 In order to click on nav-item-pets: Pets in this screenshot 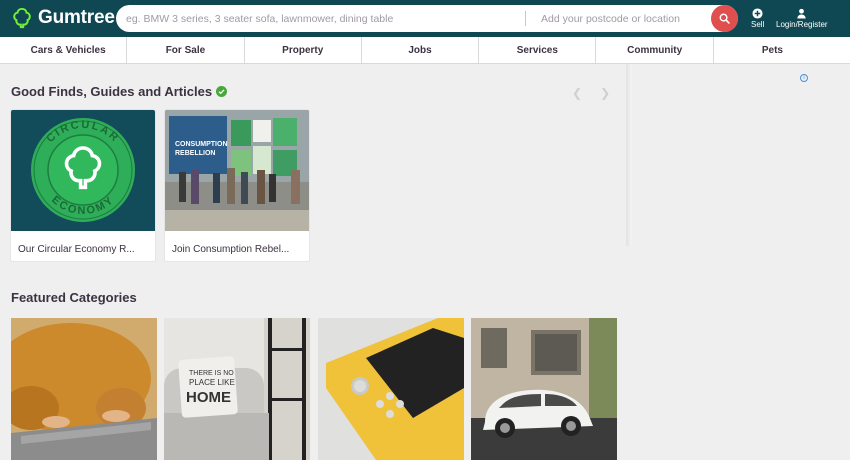, I will do `click(772, 50)`.